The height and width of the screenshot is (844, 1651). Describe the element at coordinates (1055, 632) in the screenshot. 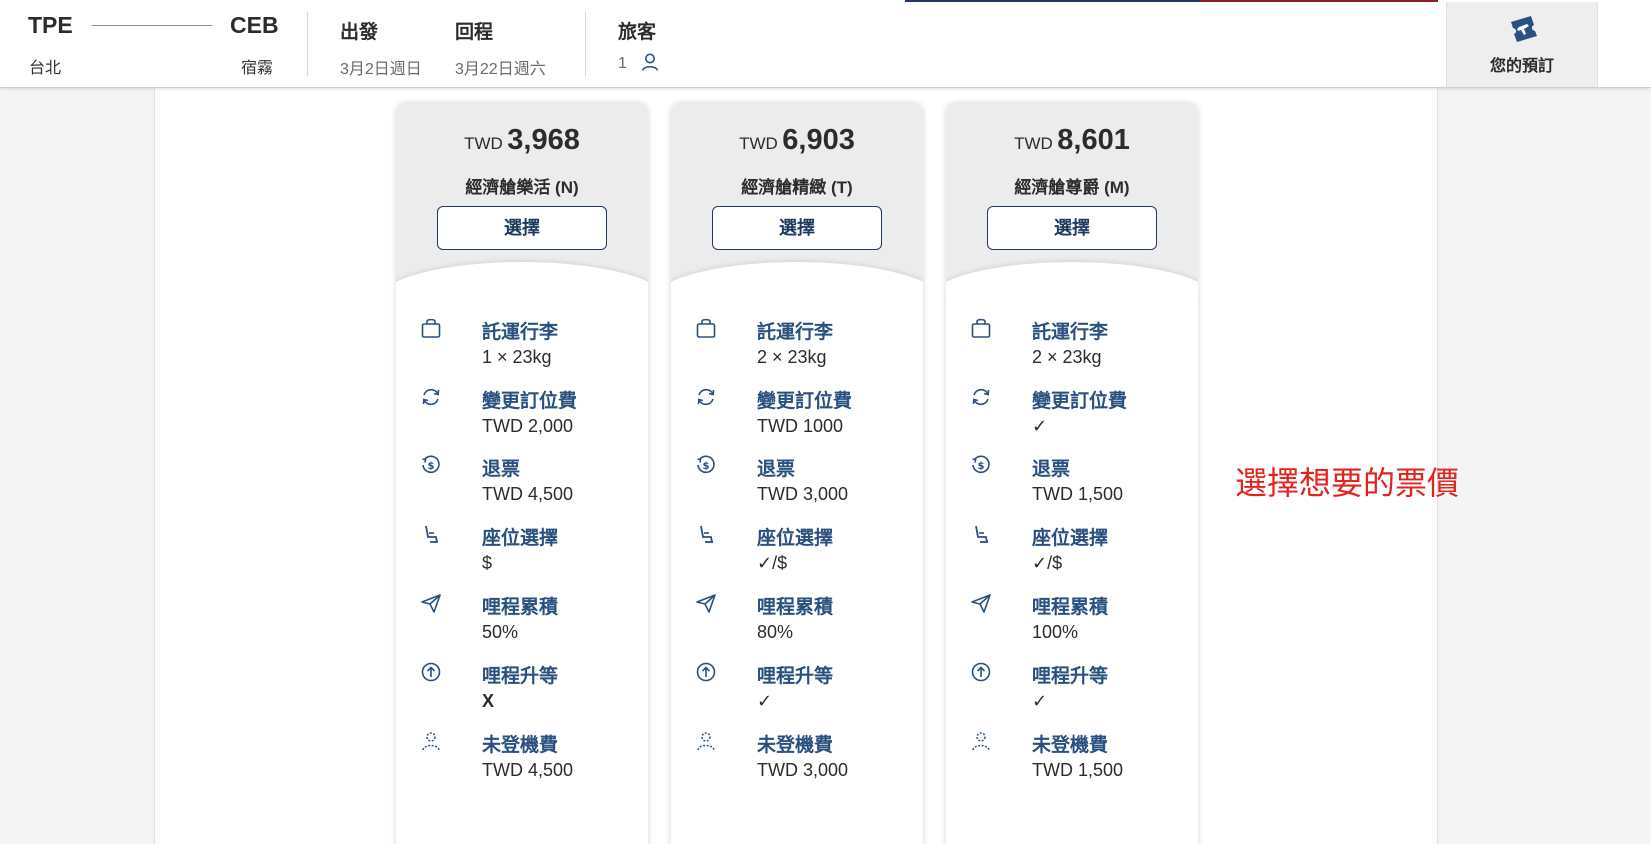

I see `feature-value: 100%` at that location.